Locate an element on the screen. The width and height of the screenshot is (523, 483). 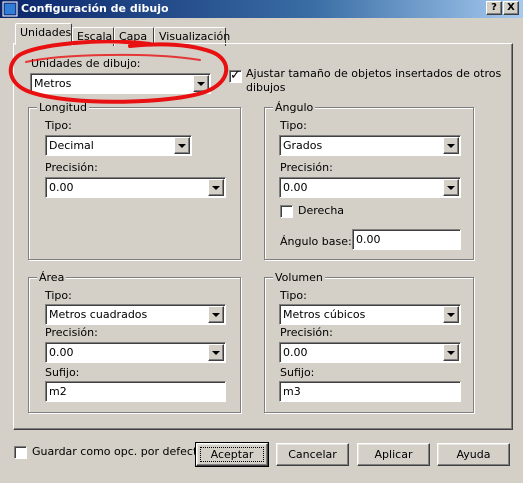
cancel-button-label: Cancelar is located at coordinates (312, 454).